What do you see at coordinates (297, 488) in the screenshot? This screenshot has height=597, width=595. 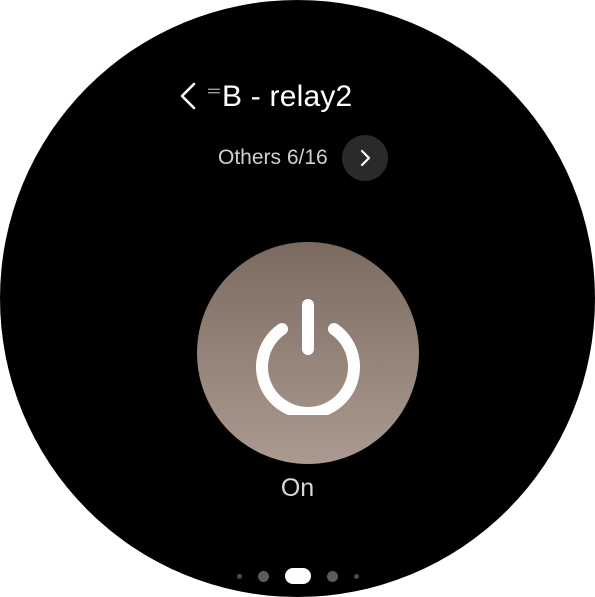 I see `device-state-label: On` at bounding box center [297, 488].